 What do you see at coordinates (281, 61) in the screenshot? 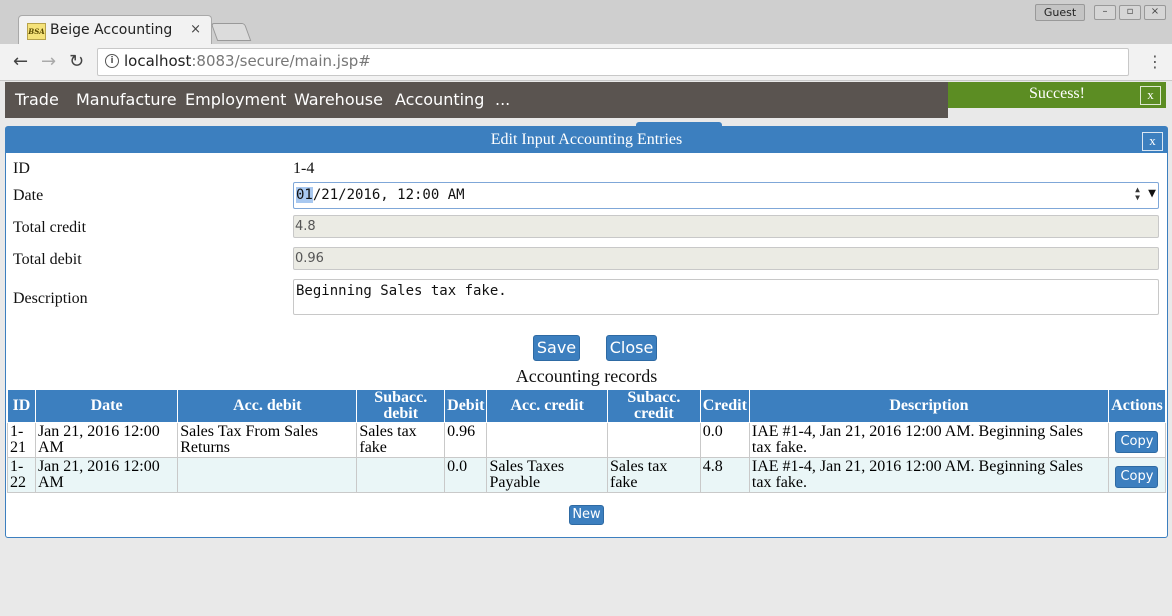
I see `url-path: :8083/secure/main.jsp#` at bounding box center [281, 61].